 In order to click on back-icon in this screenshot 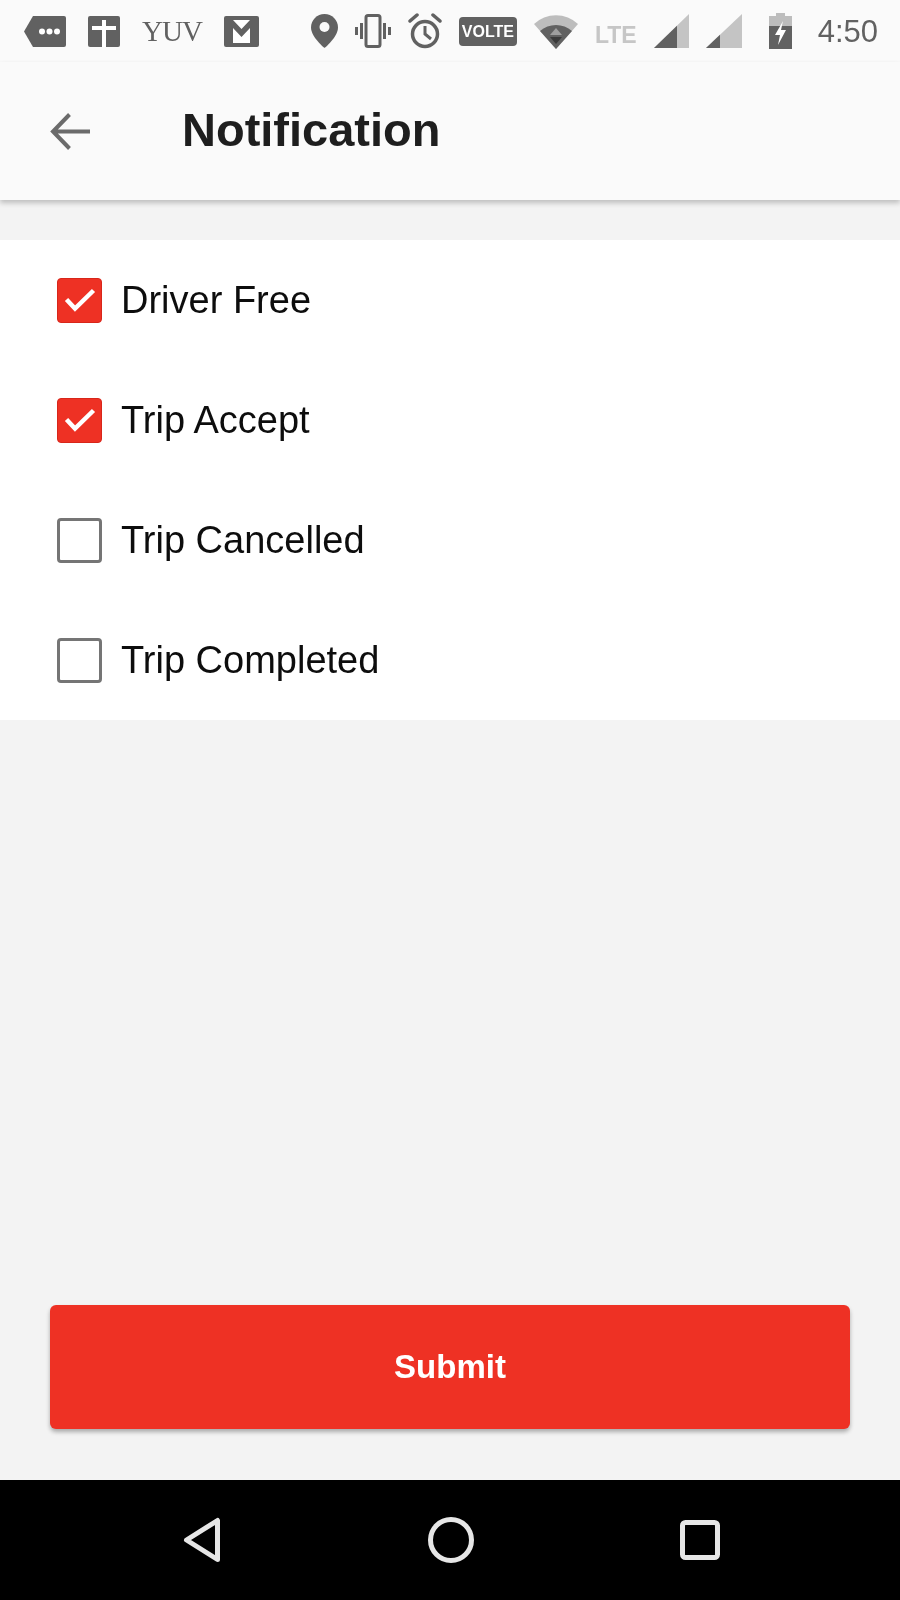, I will do `click(202, 1540)`.